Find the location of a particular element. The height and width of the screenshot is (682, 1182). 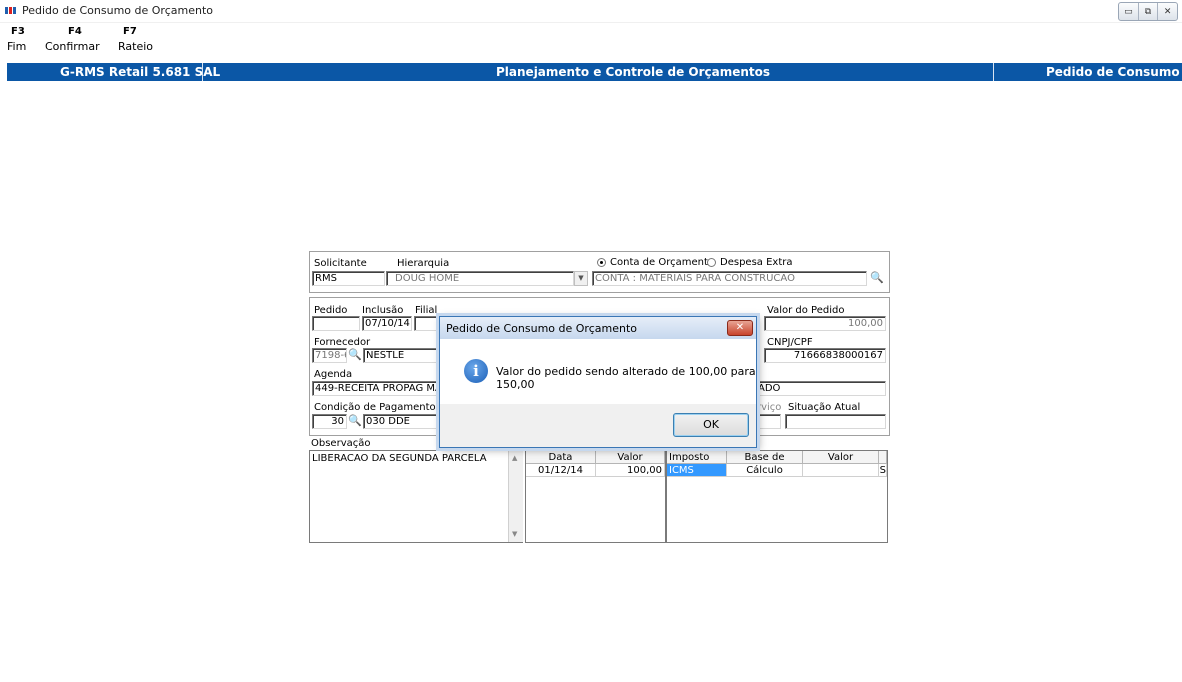

observacao-text: LIBERACAO DA SEGUNDA PARCELA is located at coordinates (399, 458).